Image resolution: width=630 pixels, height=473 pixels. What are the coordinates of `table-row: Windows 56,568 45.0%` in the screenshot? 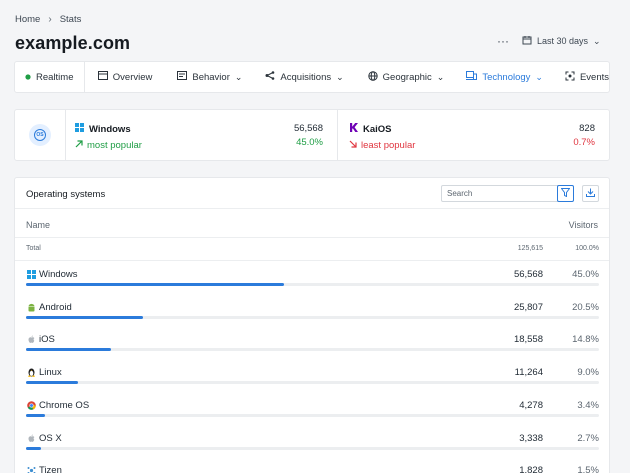 It's located at (312, 284).